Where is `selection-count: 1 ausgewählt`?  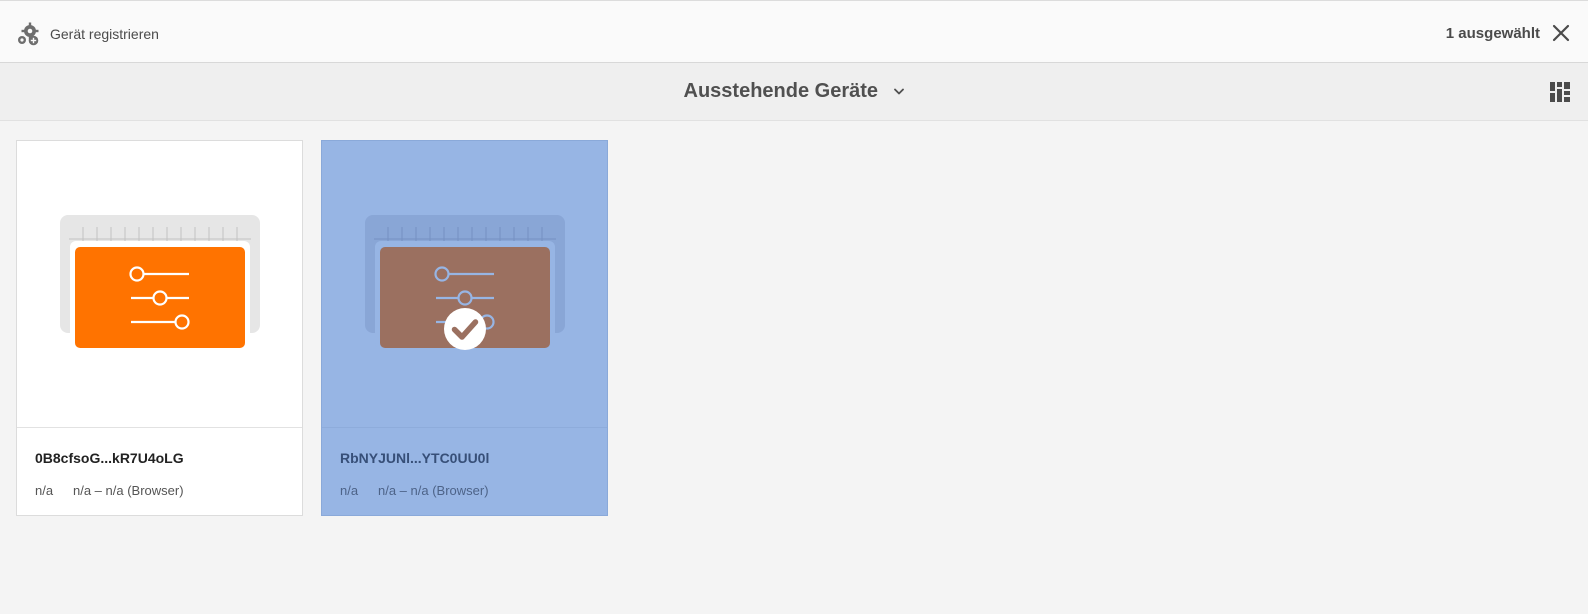 selection-count: 1 ausgewählt is located at coordinates (1492, 33).